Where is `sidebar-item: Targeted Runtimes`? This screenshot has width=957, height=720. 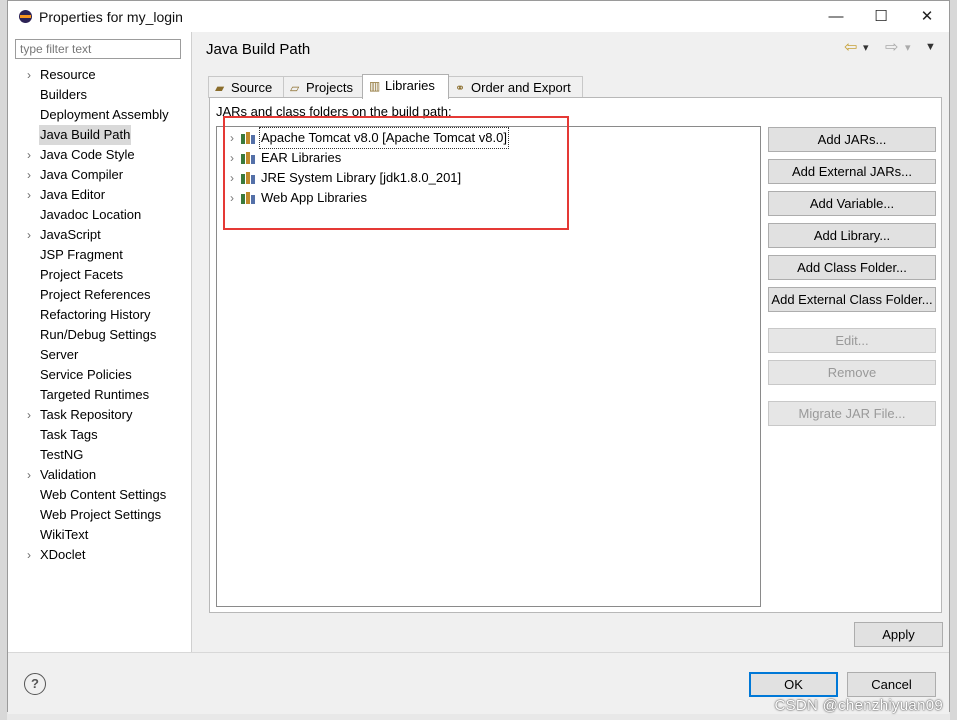
sidebar-item: Targeted Runtimes is located at coordinates (99, 395).